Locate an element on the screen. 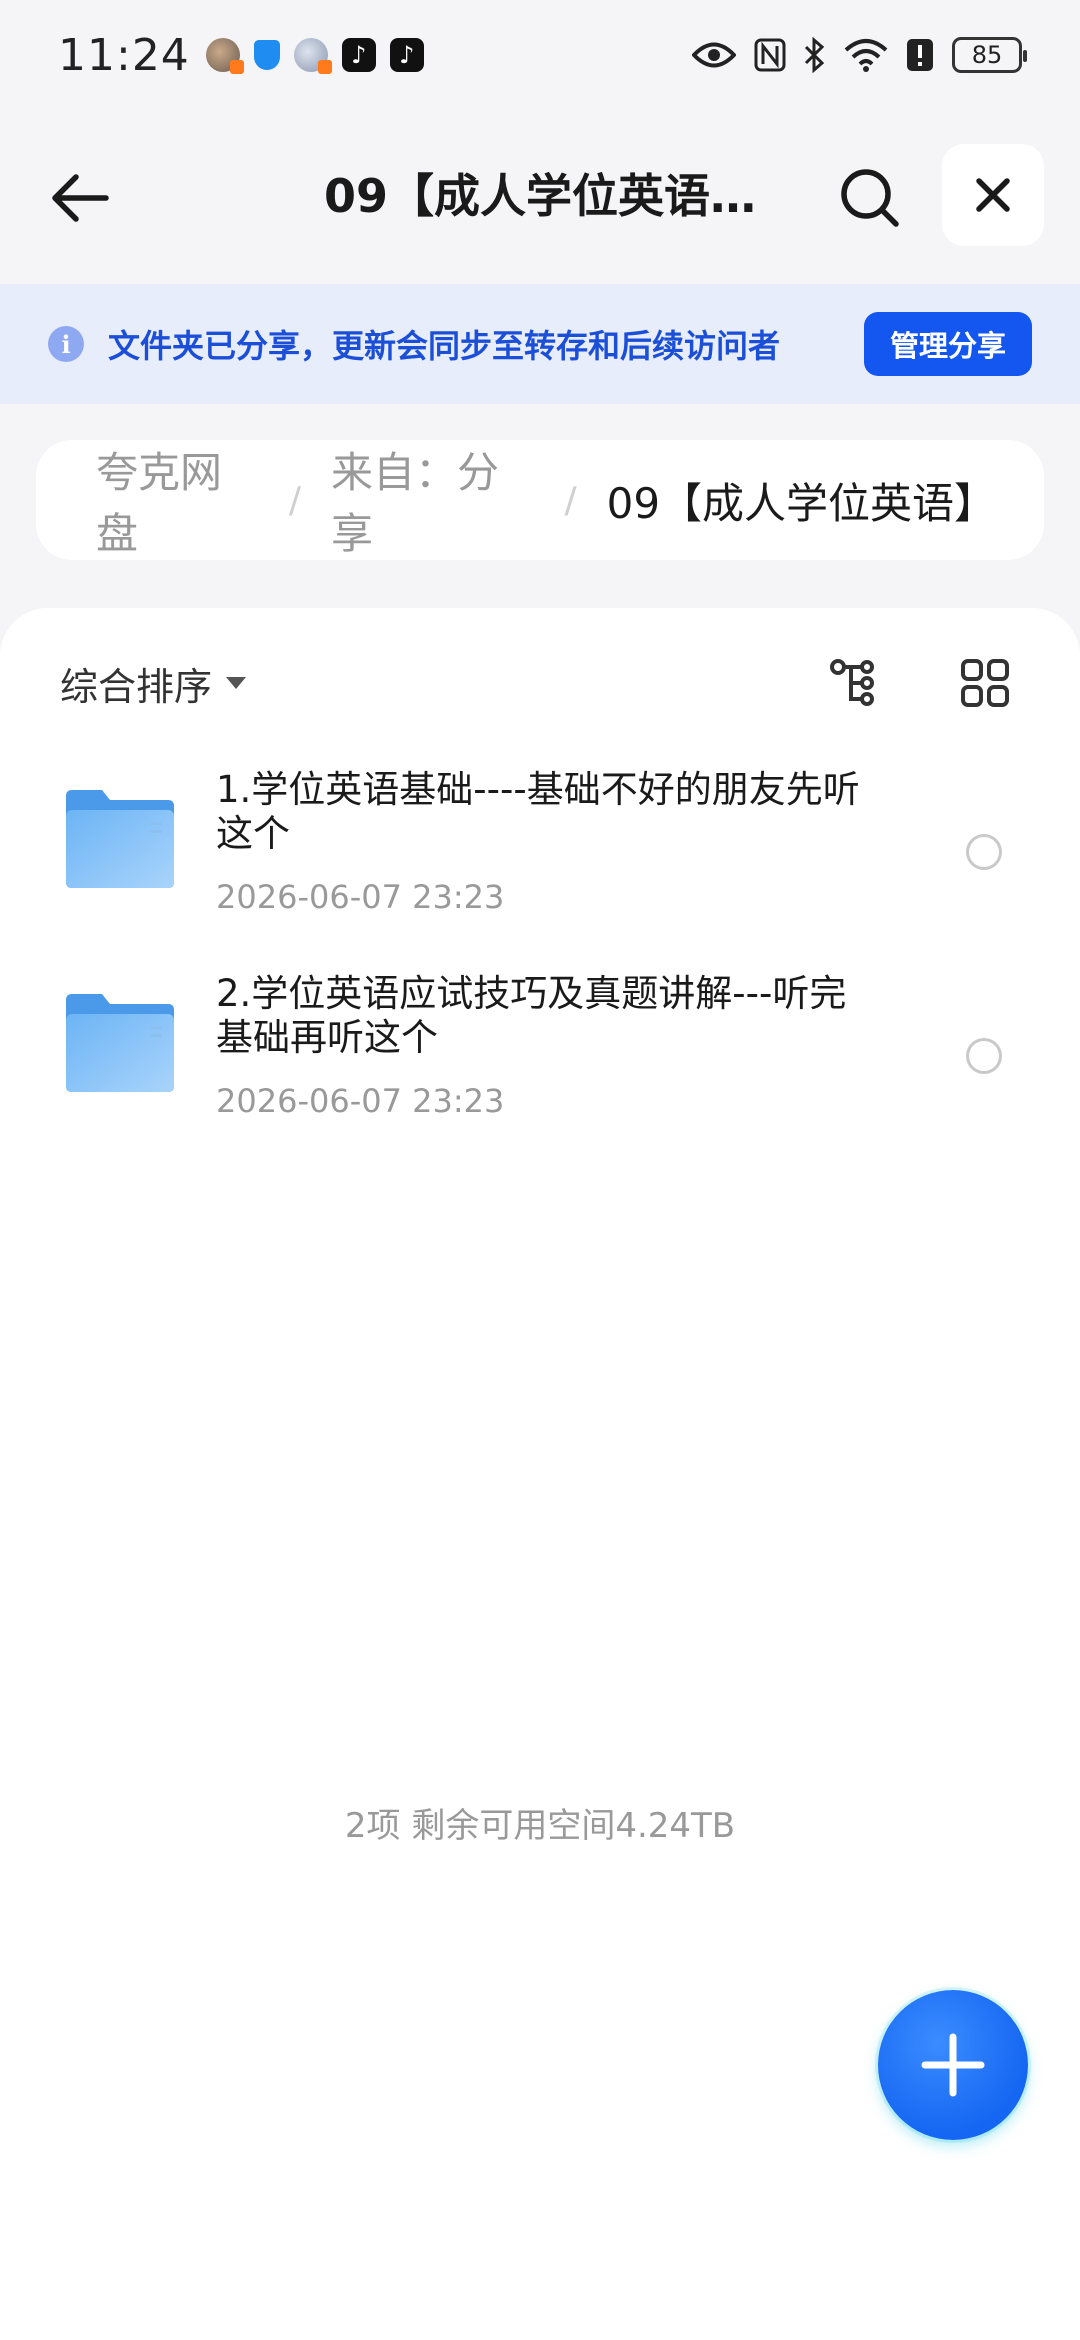  tree-view-button is located at coordinates (859, 683).